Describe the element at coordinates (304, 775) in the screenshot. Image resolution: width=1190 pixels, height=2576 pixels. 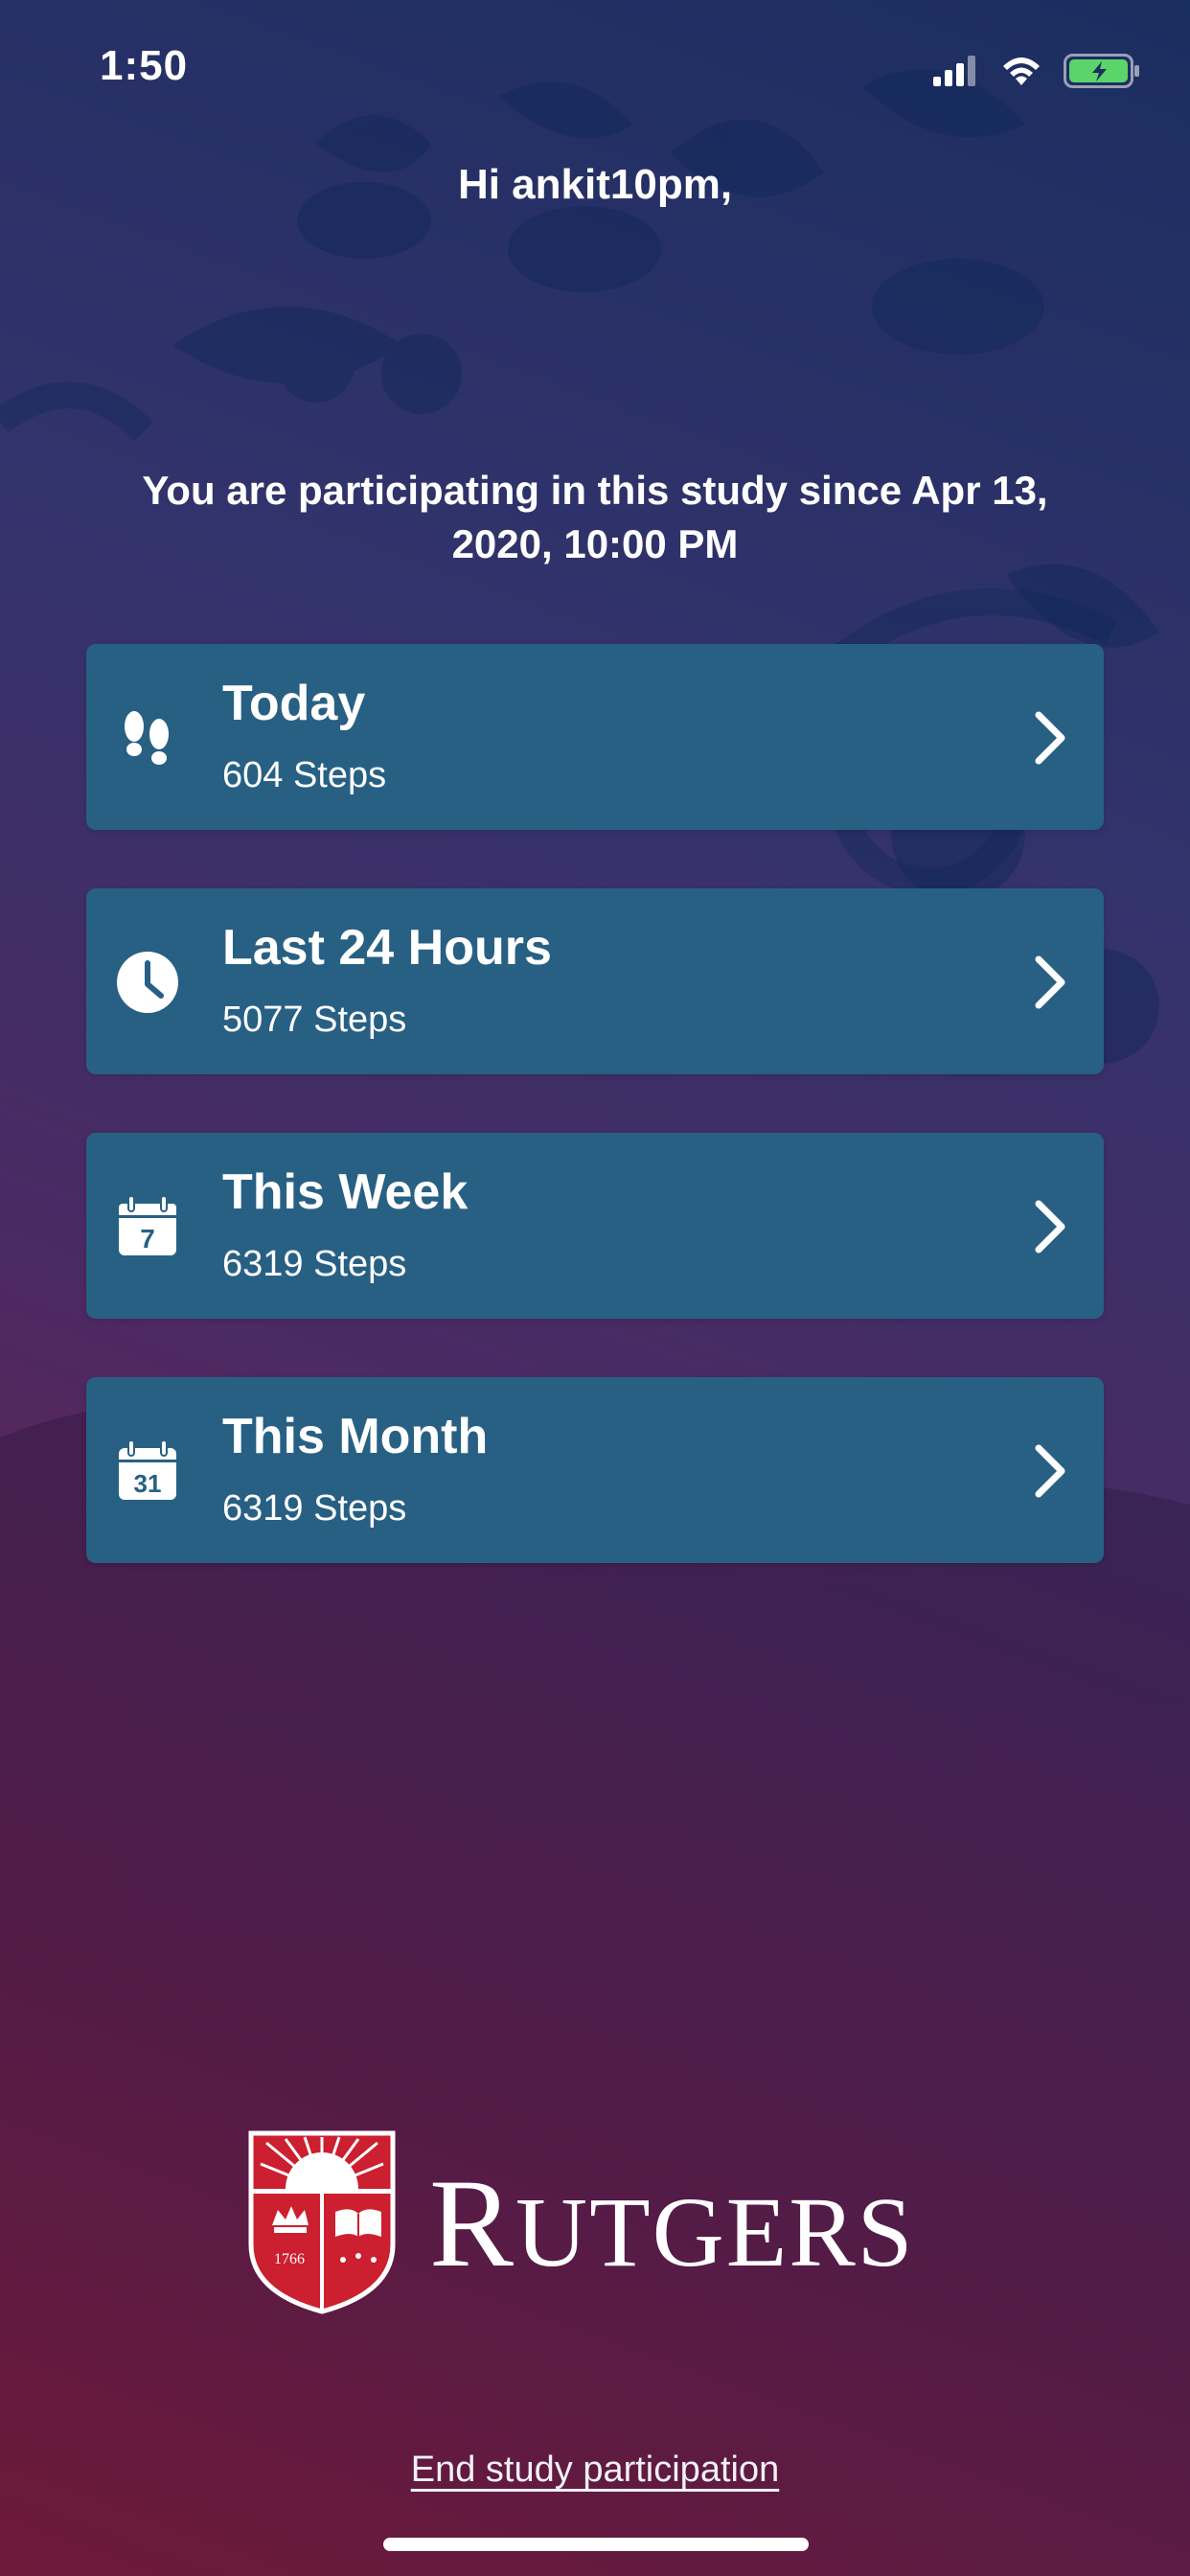
I see `card-steps: 604 Steps` at that location.